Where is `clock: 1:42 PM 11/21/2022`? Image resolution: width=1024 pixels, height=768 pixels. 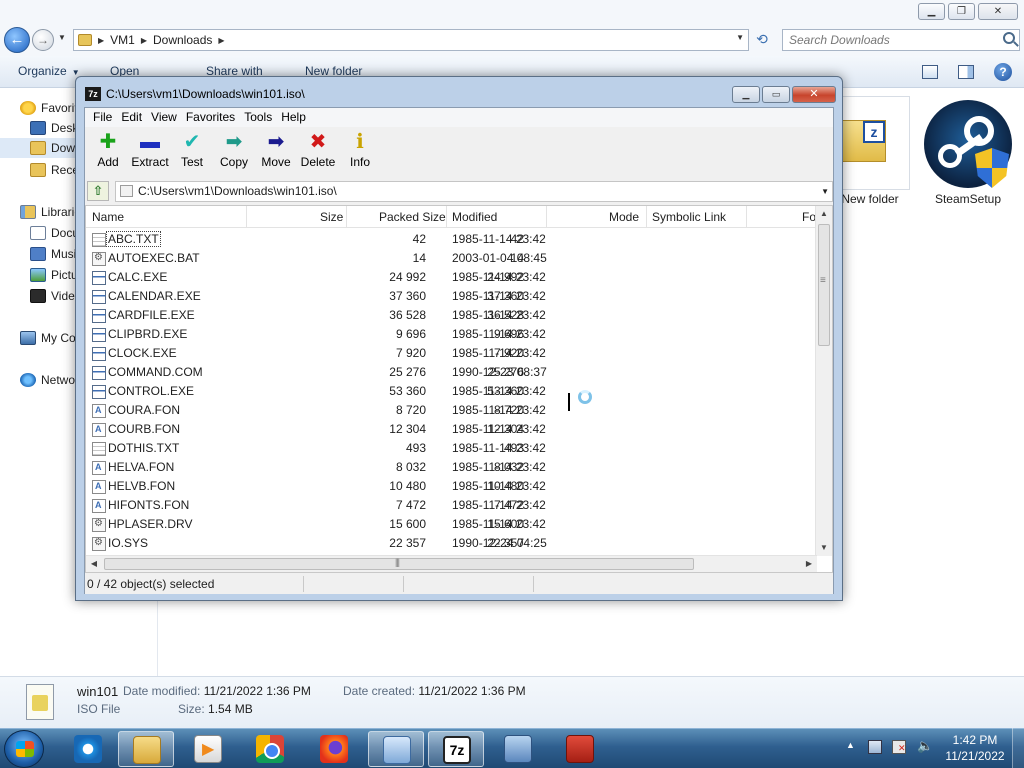 clock: 1:42 PM 11/21/2022 is located at coordinates (975, 748).